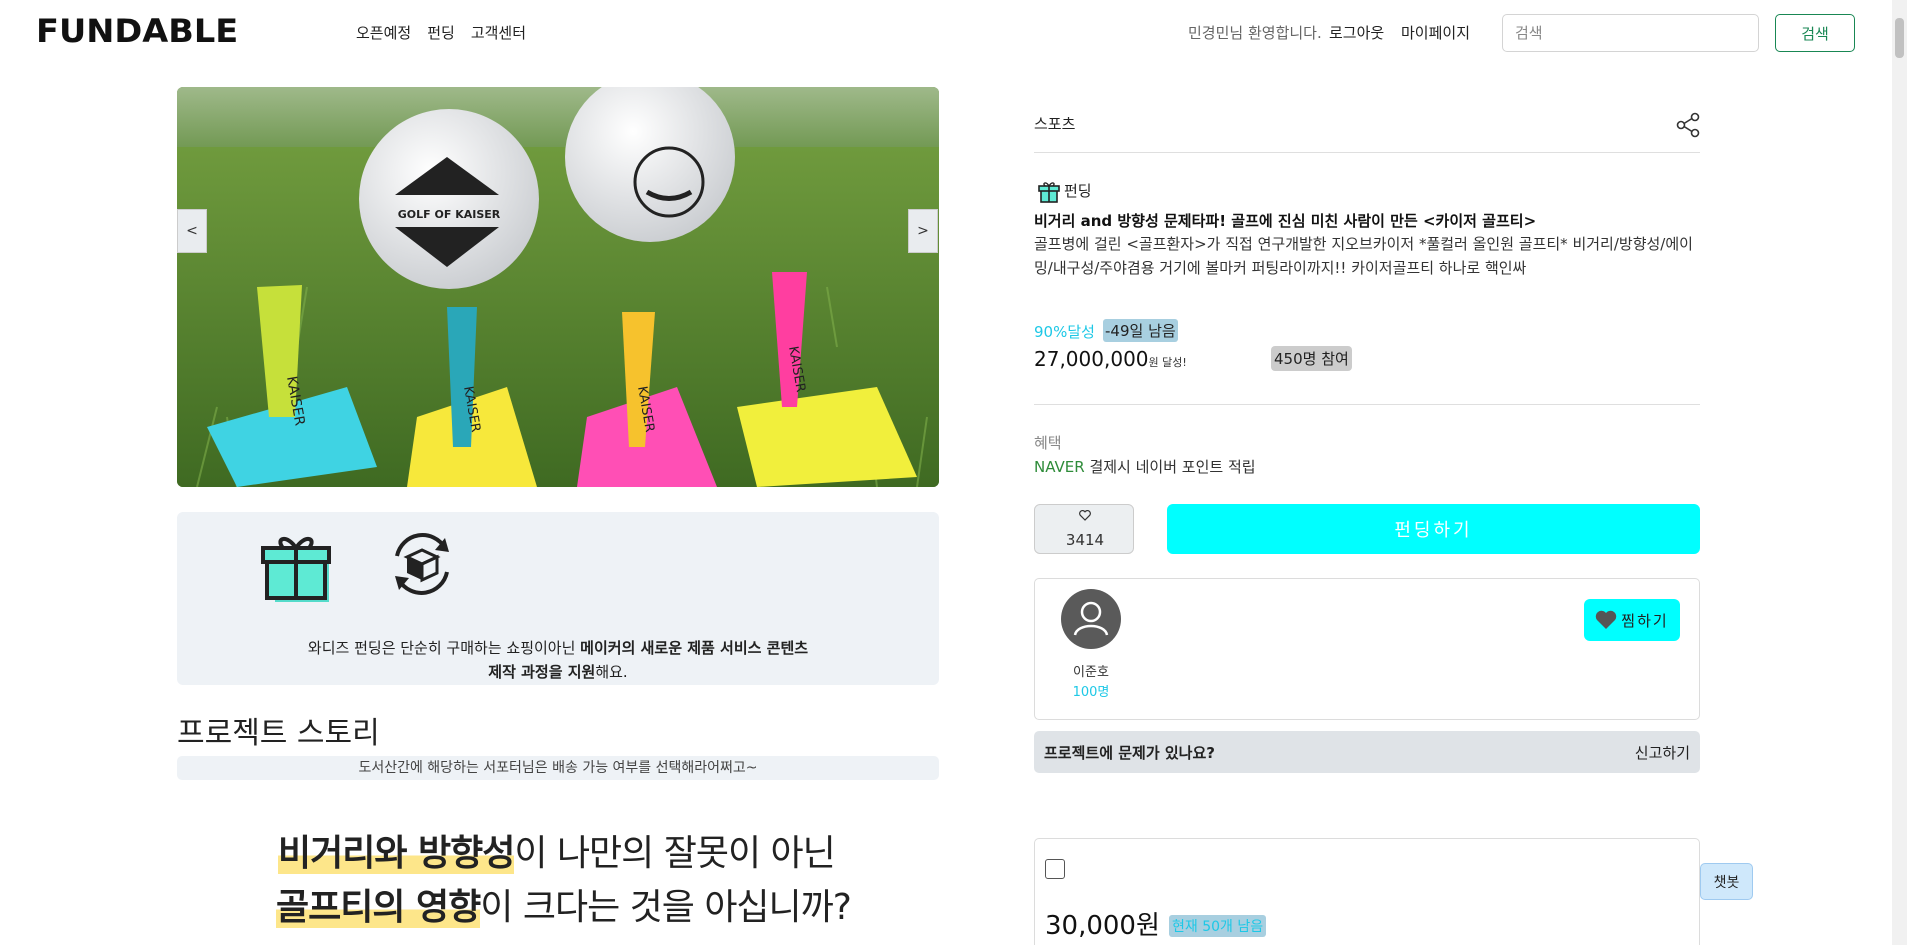 This screenshot has width=1907, height=945. I want to click on reward-checkbox, so click(1055, 869).